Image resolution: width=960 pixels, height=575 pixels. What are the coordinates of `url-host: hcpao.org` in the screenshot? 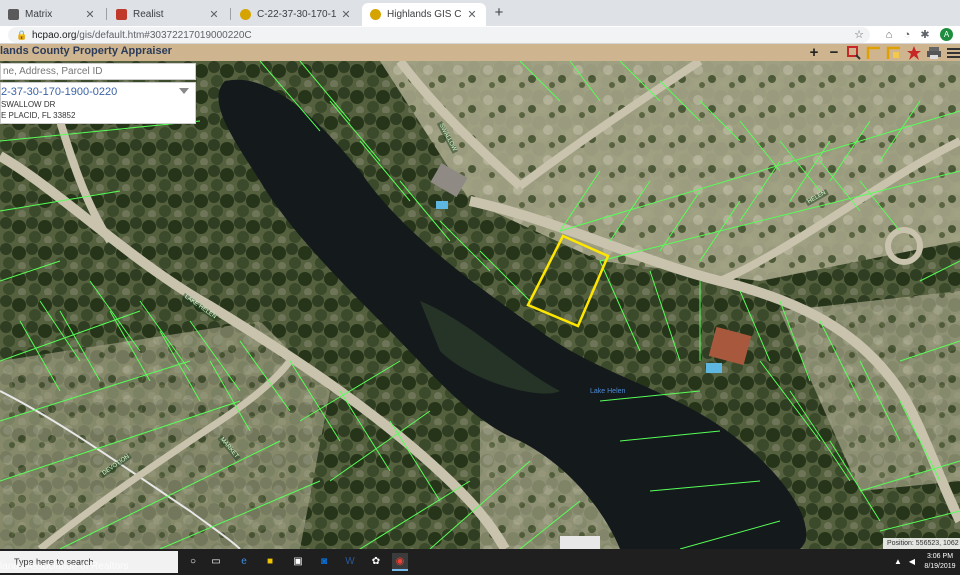 It's located at (54, 35).